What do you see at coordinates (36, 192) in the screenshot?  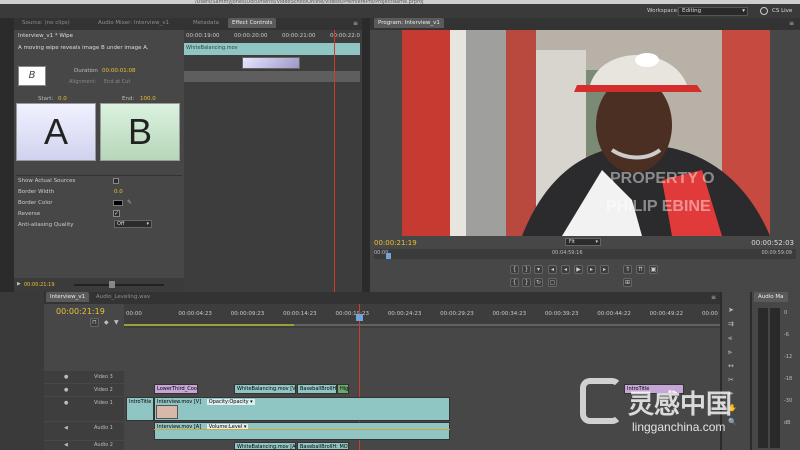 I see `prop-border-width: Border Width` at bounding box center [36, 192].